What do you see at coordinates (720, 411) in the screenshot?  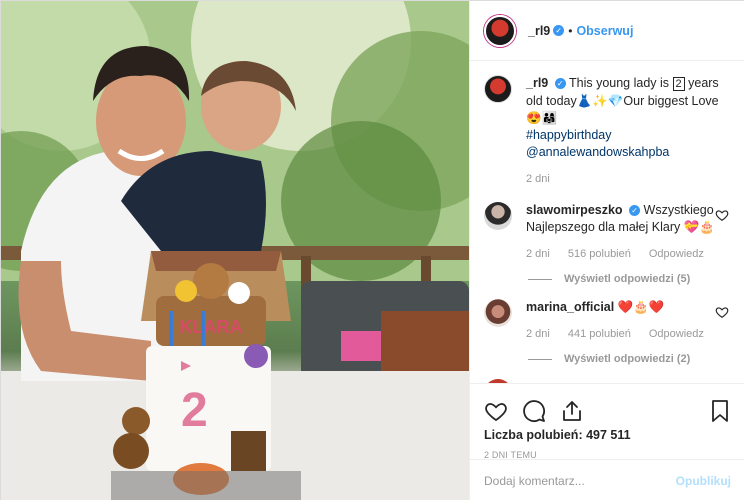 I see `bookmark-icon` at bounding box center [720, 411].